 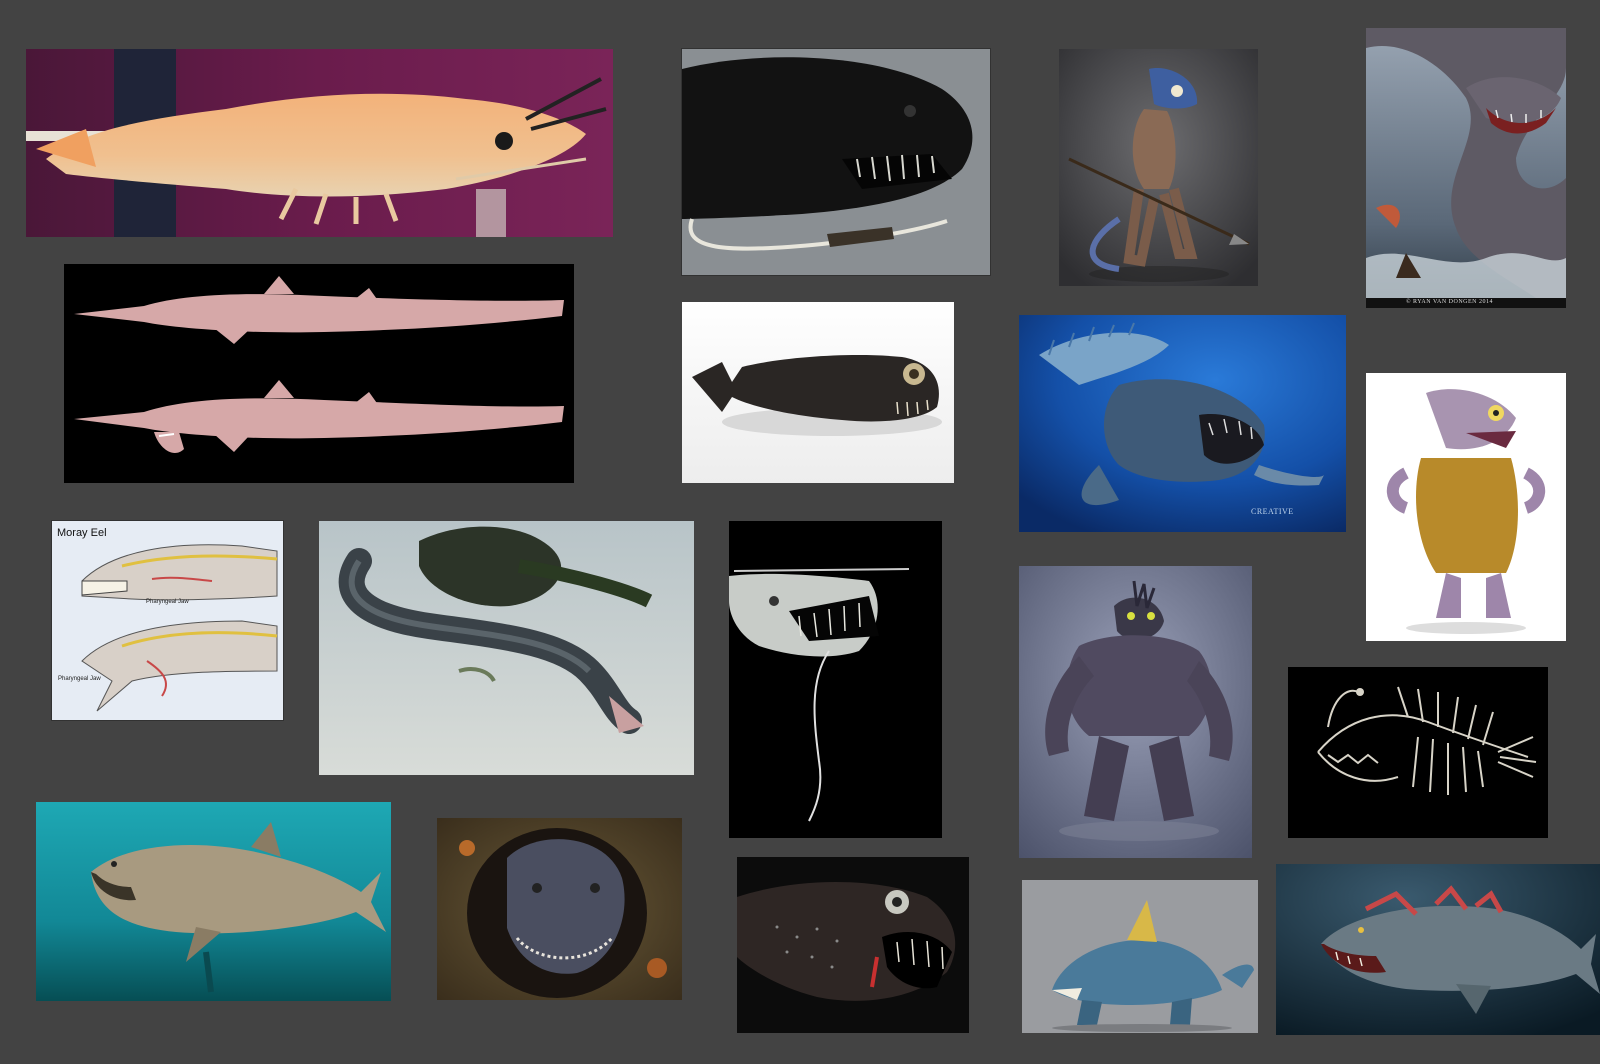 I want to click on image-fishman-spear, so click(x=1158, y=167).